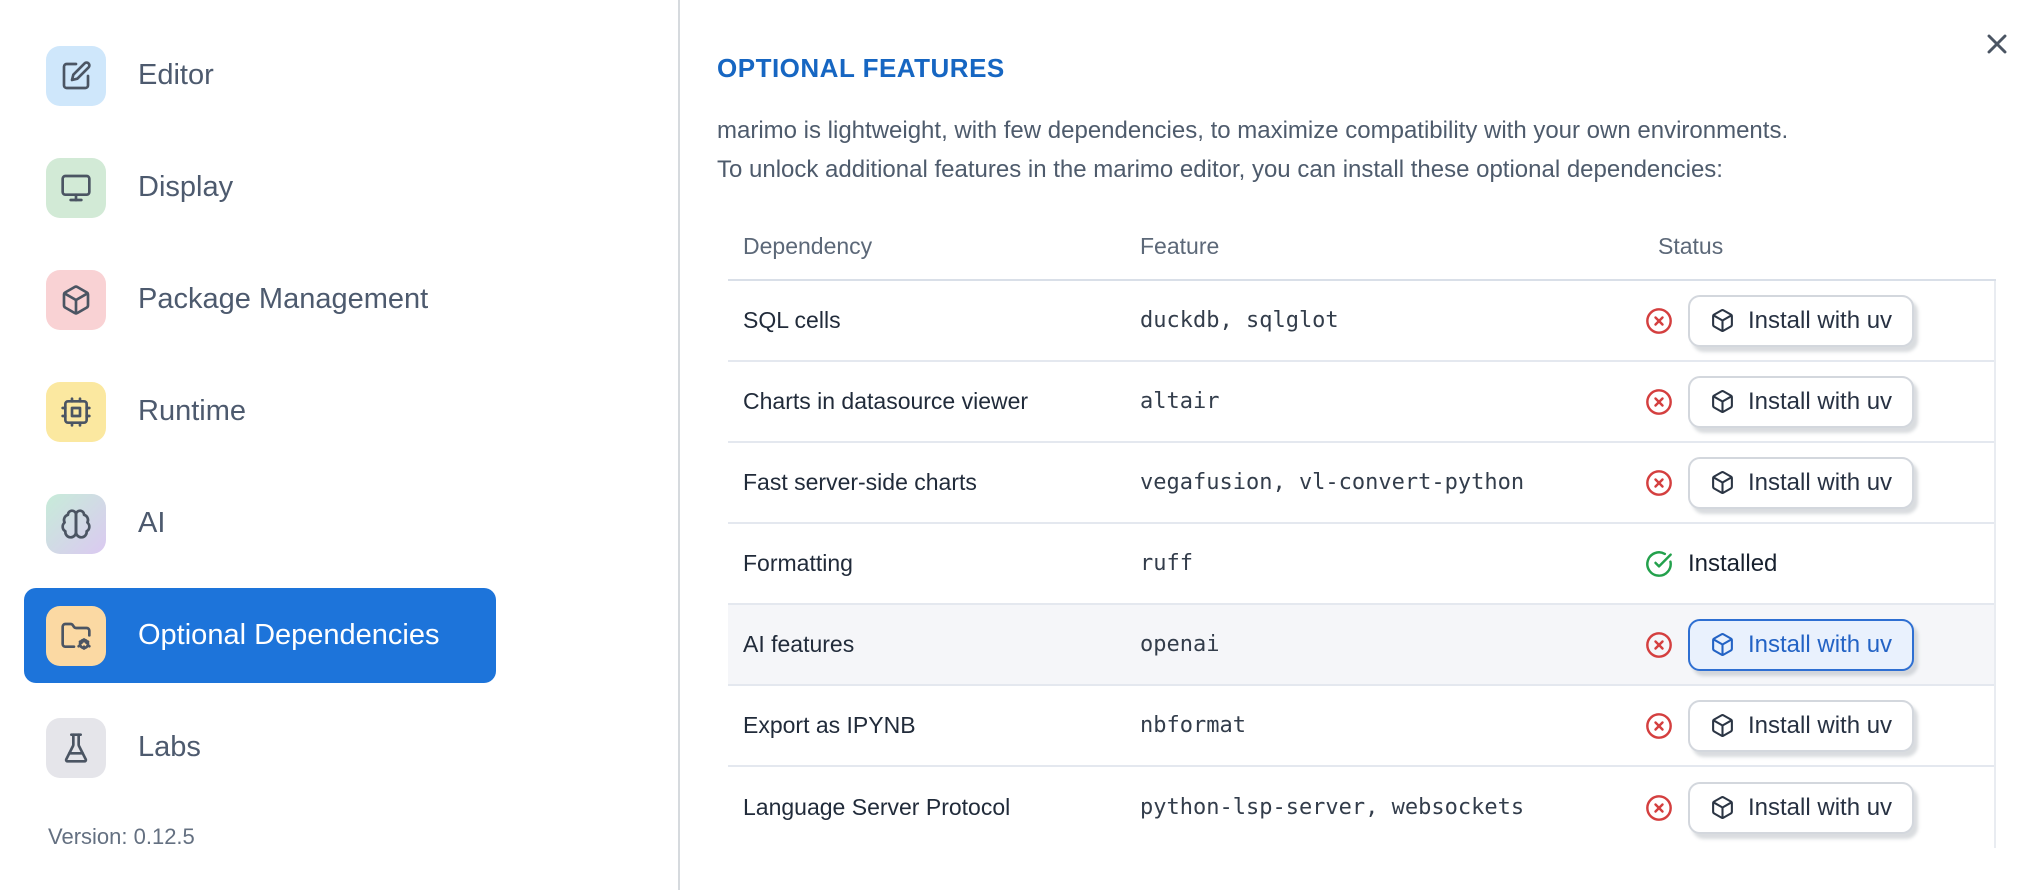 The width and height of the screenshot is (2042, 890). Describe the element at coordinates (121, 836) in the screenshot. I see `version-label: Version: 0.12.5` at that location.